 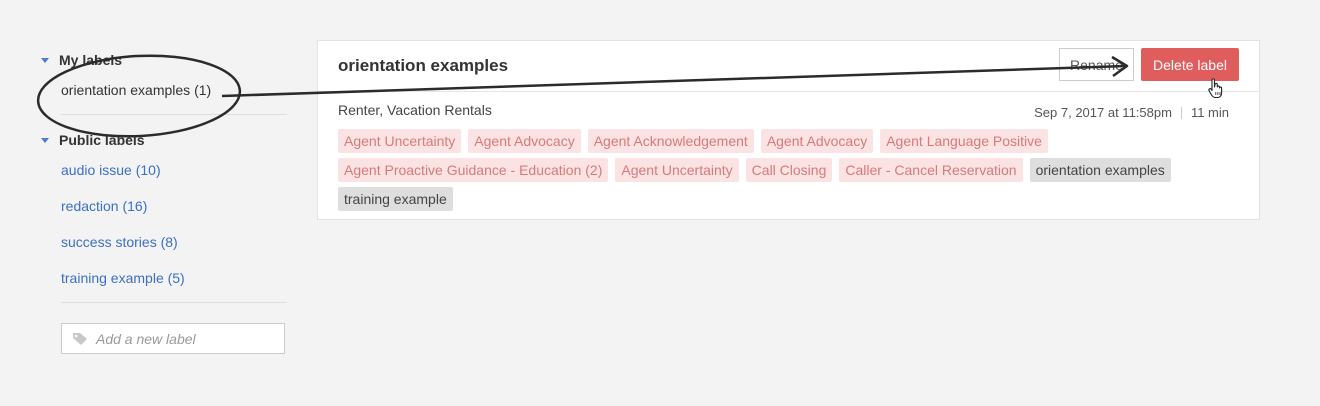 What do you see at coordinates (788, 66) in the screenshot?
I see `card-header: orientation examples Rename Delete label` at bounding box center [788, 66].